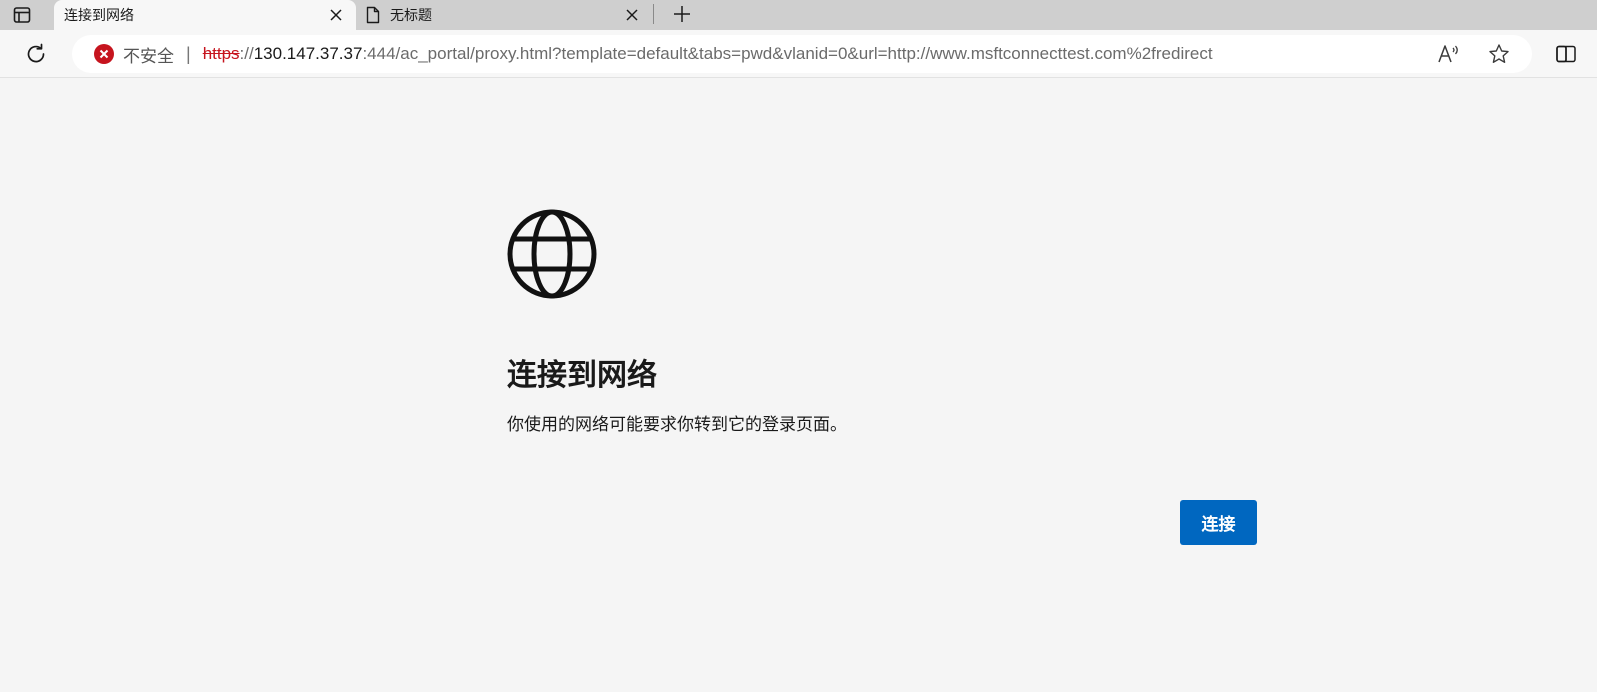  What do you see at coordinates (221, 53) in the screenshot?
I see `url-scheme: https` at bounding box center [221, 53].